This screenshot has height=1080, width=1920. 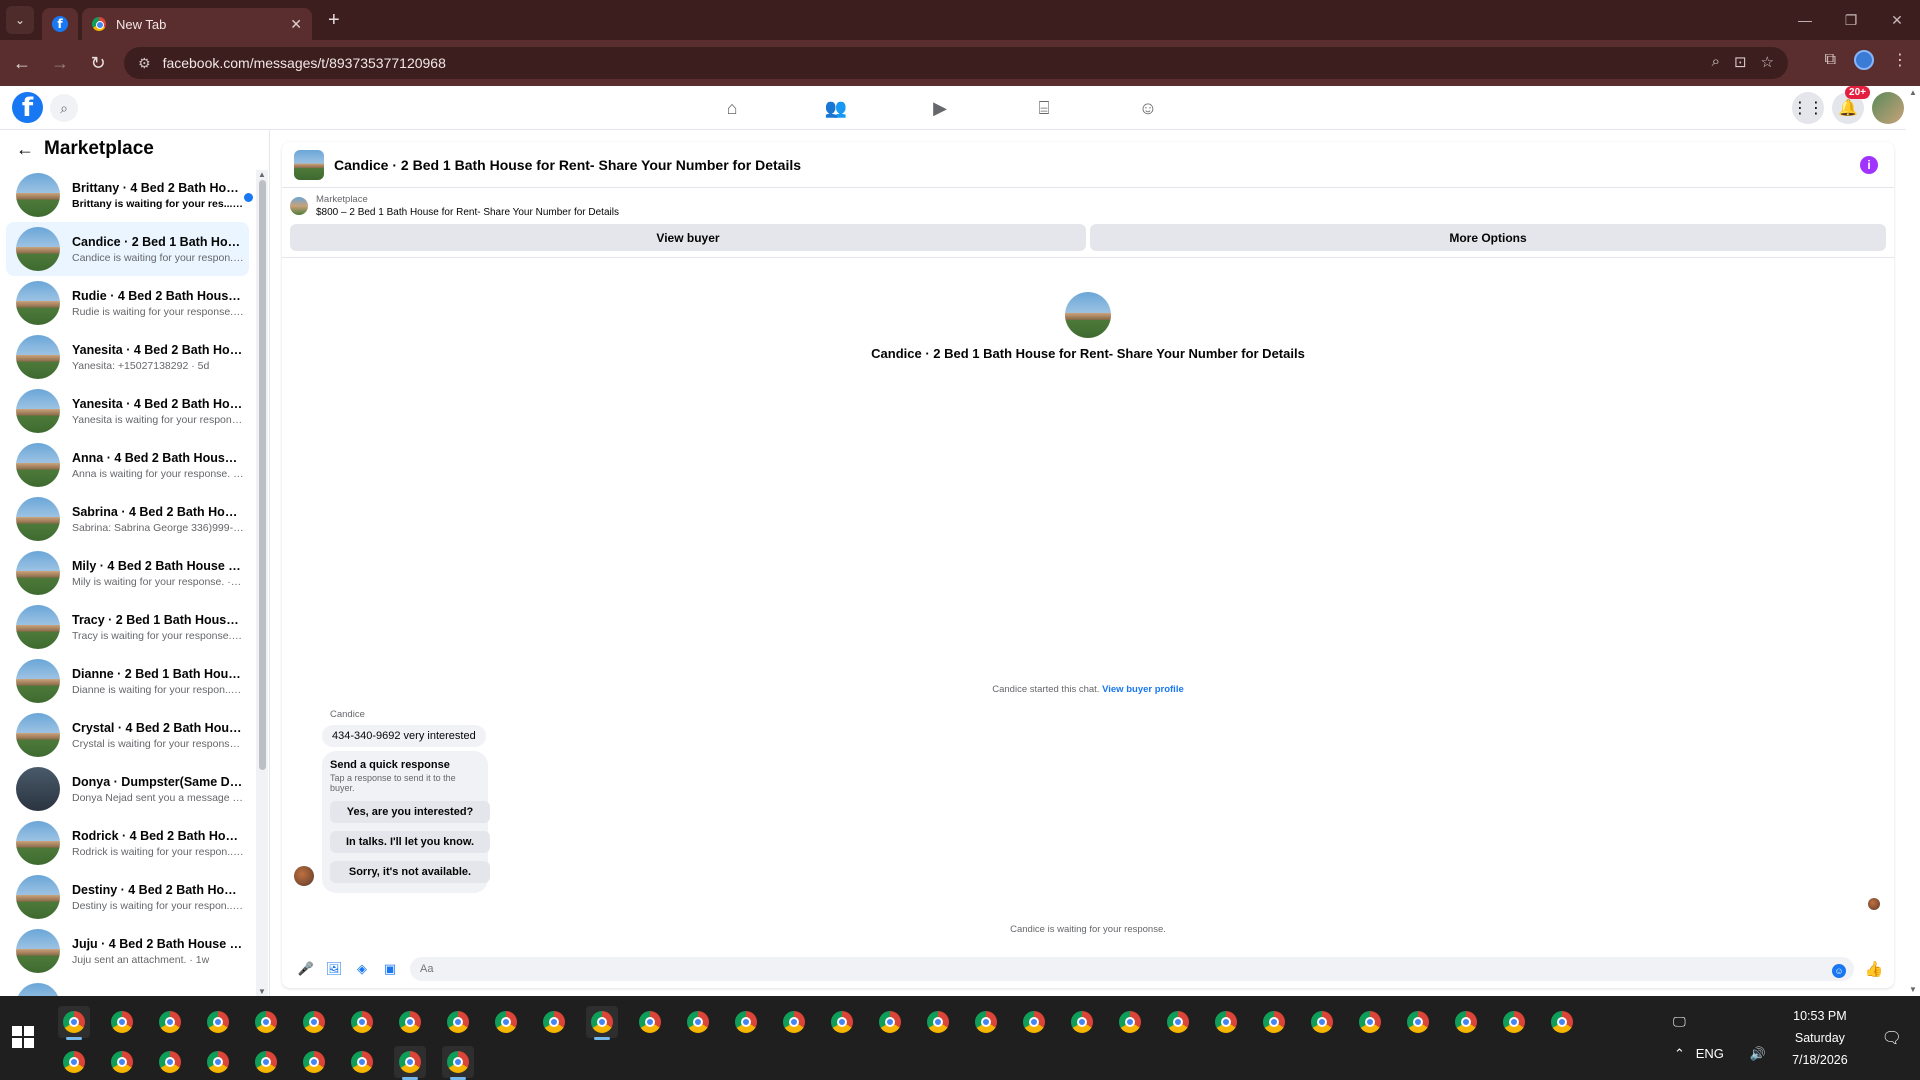 What do you see at coordinates (1897, 20) in the screenshot?
I see `close-window-icon: ✕` at bounding box center [1897, 20].